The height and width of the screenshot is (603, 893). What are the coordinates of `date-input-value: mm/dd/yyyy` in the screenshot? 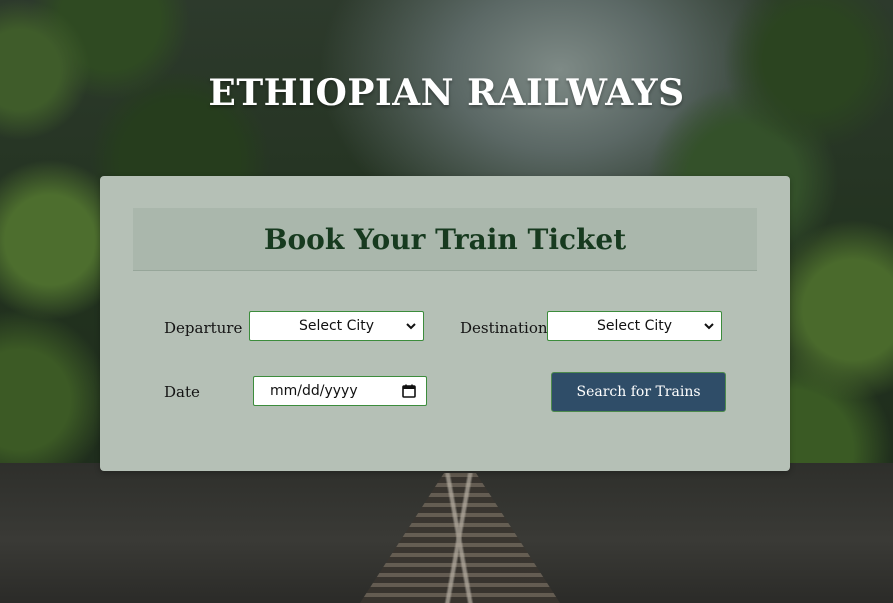 It's located at (314, 391).